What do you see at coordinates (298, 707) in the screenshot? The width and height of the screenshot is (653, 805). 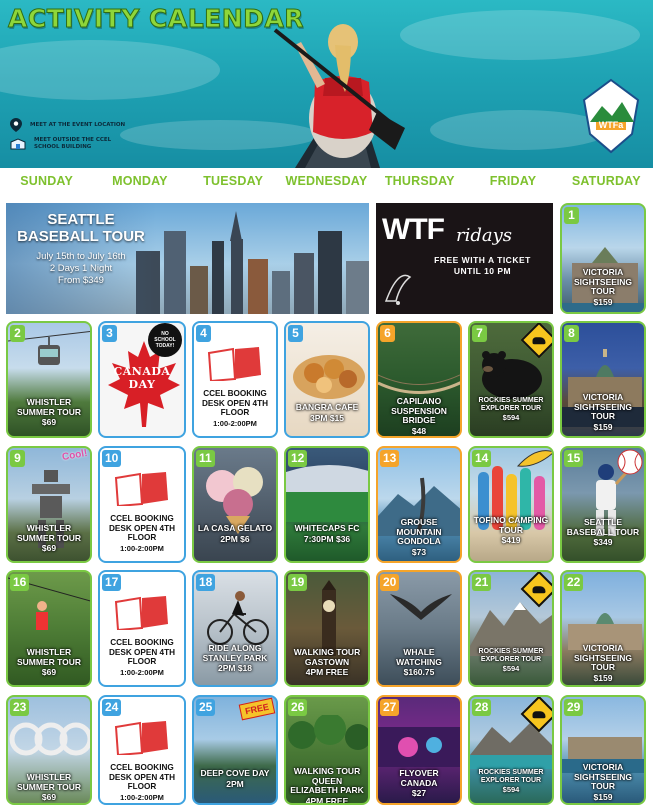 I see `day-number: 26` at bounding box center [298, 707].